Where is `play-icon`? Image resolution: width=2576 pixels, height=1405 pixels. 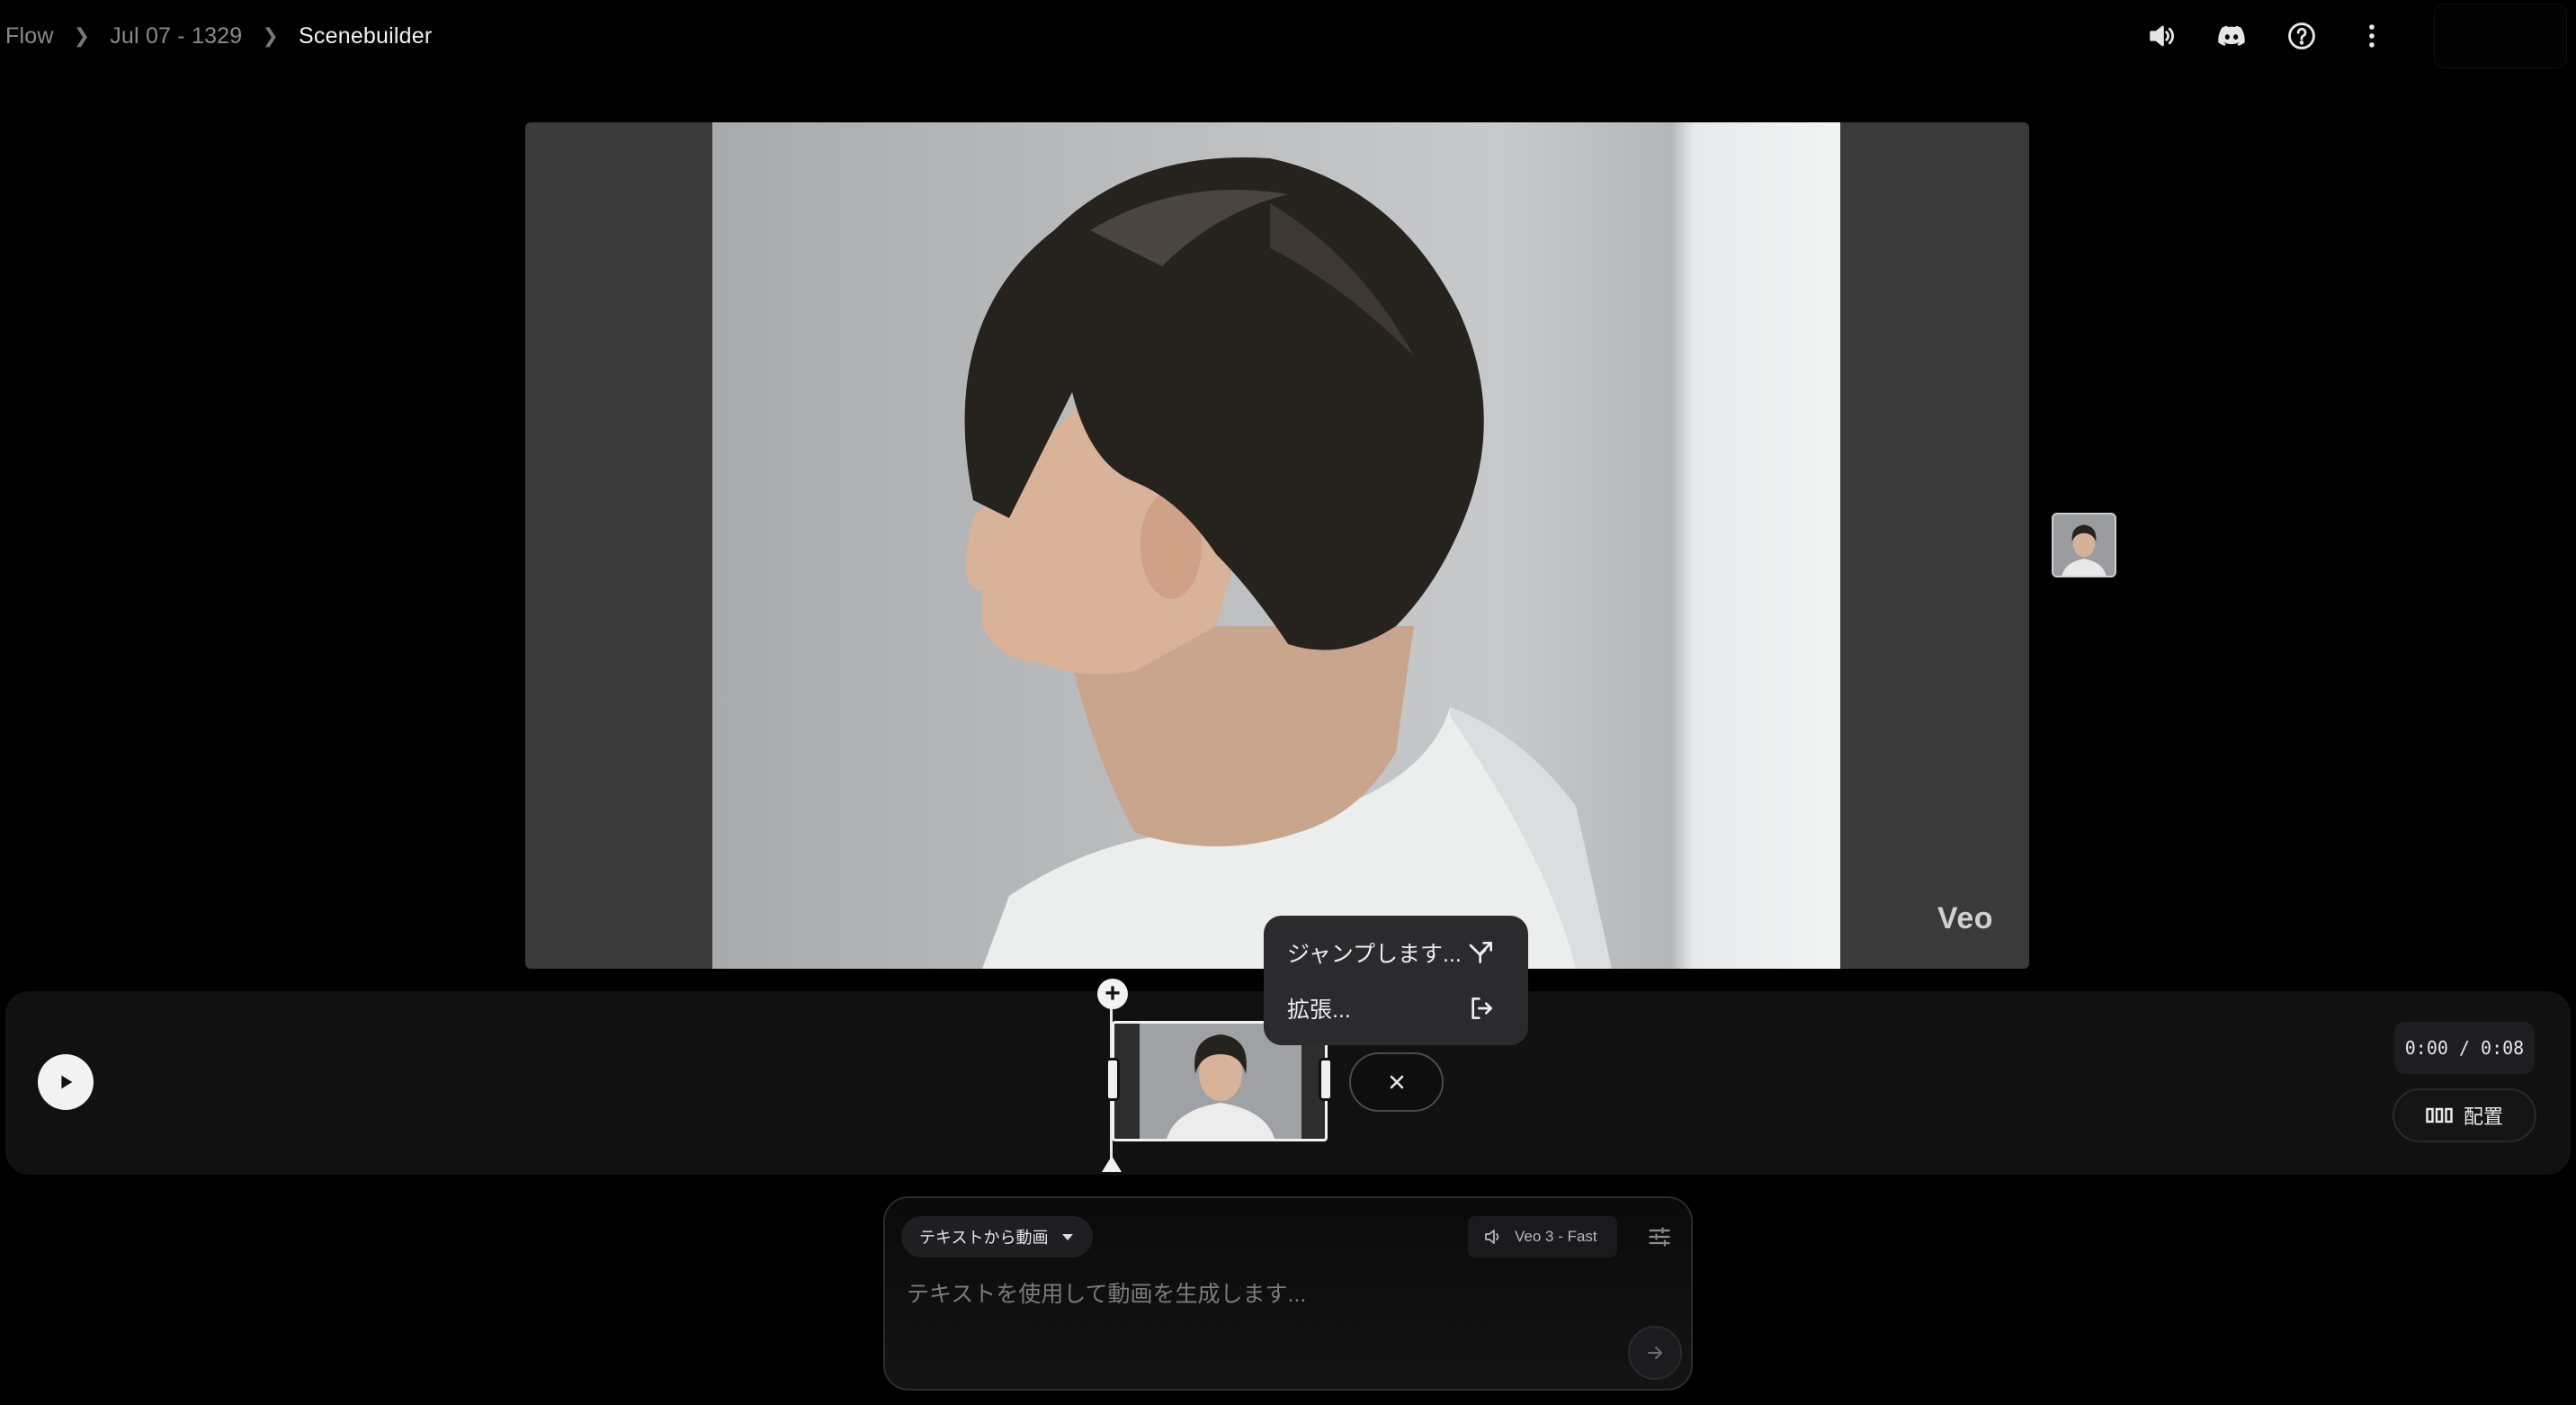 play-icon is located at coordinates (67, 1082).